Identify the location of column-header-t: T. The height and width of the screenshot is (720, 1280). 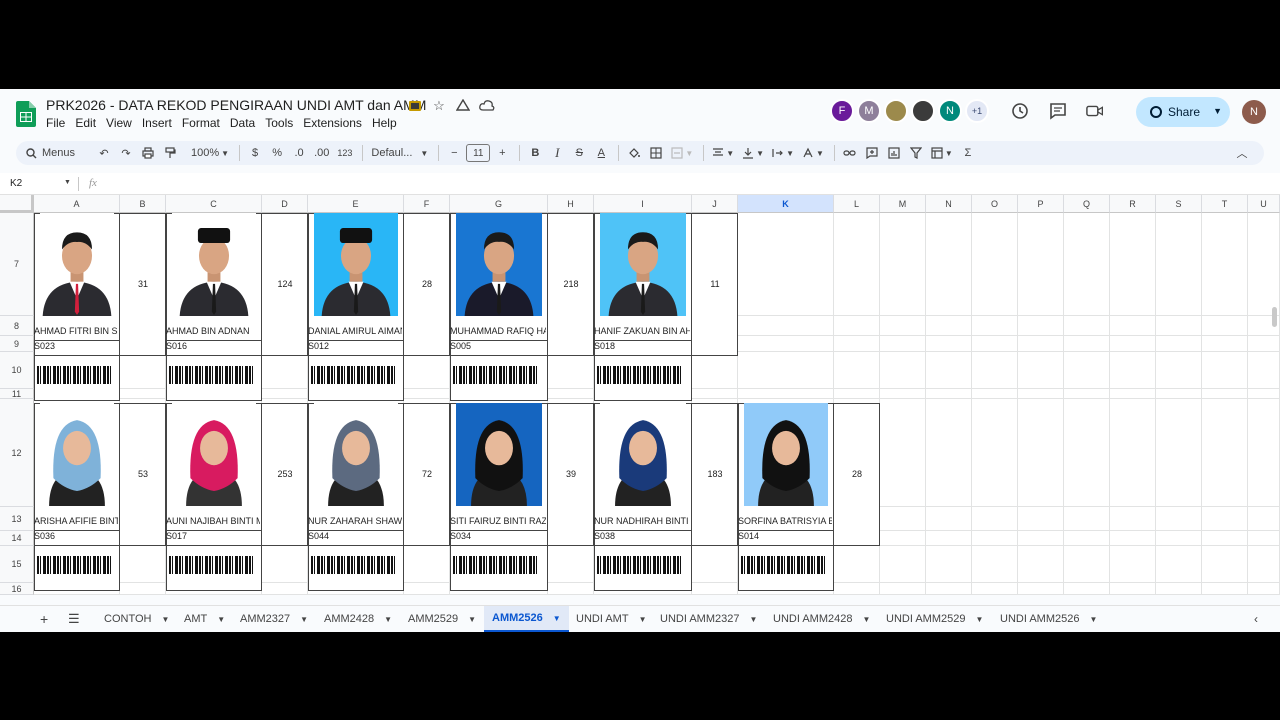
(1225, 204).